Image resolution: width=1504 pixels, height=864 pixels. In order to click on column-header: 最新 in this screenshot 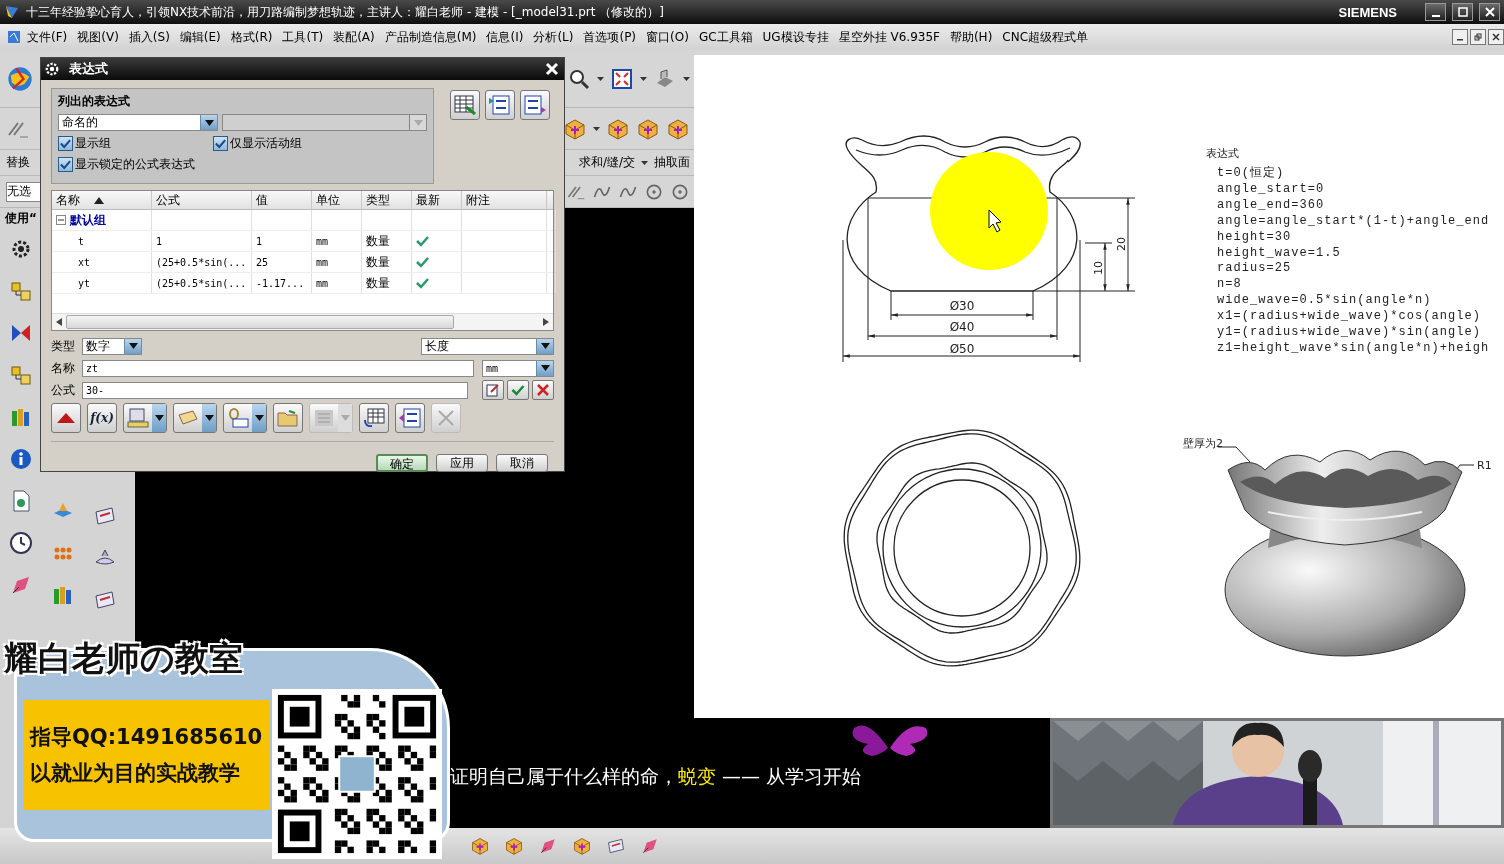, I will do `click(437, 200)`.